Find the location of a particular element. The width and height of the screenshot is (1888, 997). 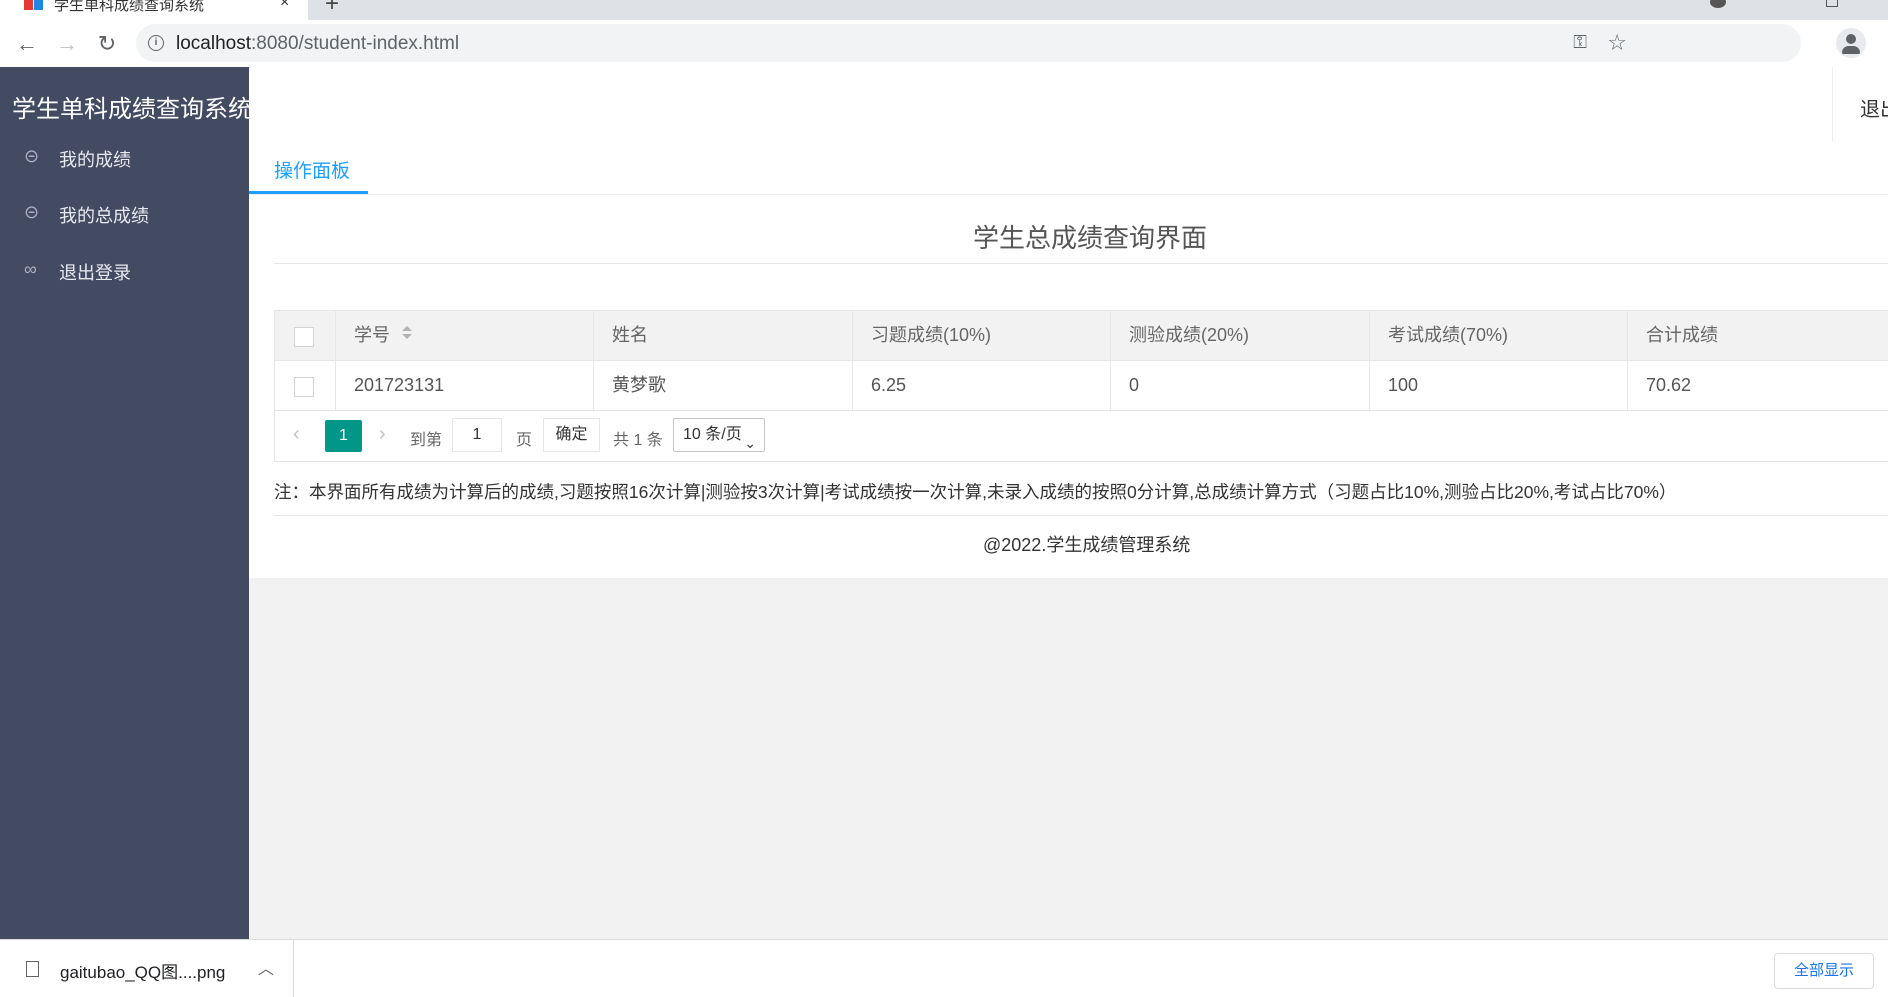

cell-exam: 100 is located at coordinates (1499, 385).